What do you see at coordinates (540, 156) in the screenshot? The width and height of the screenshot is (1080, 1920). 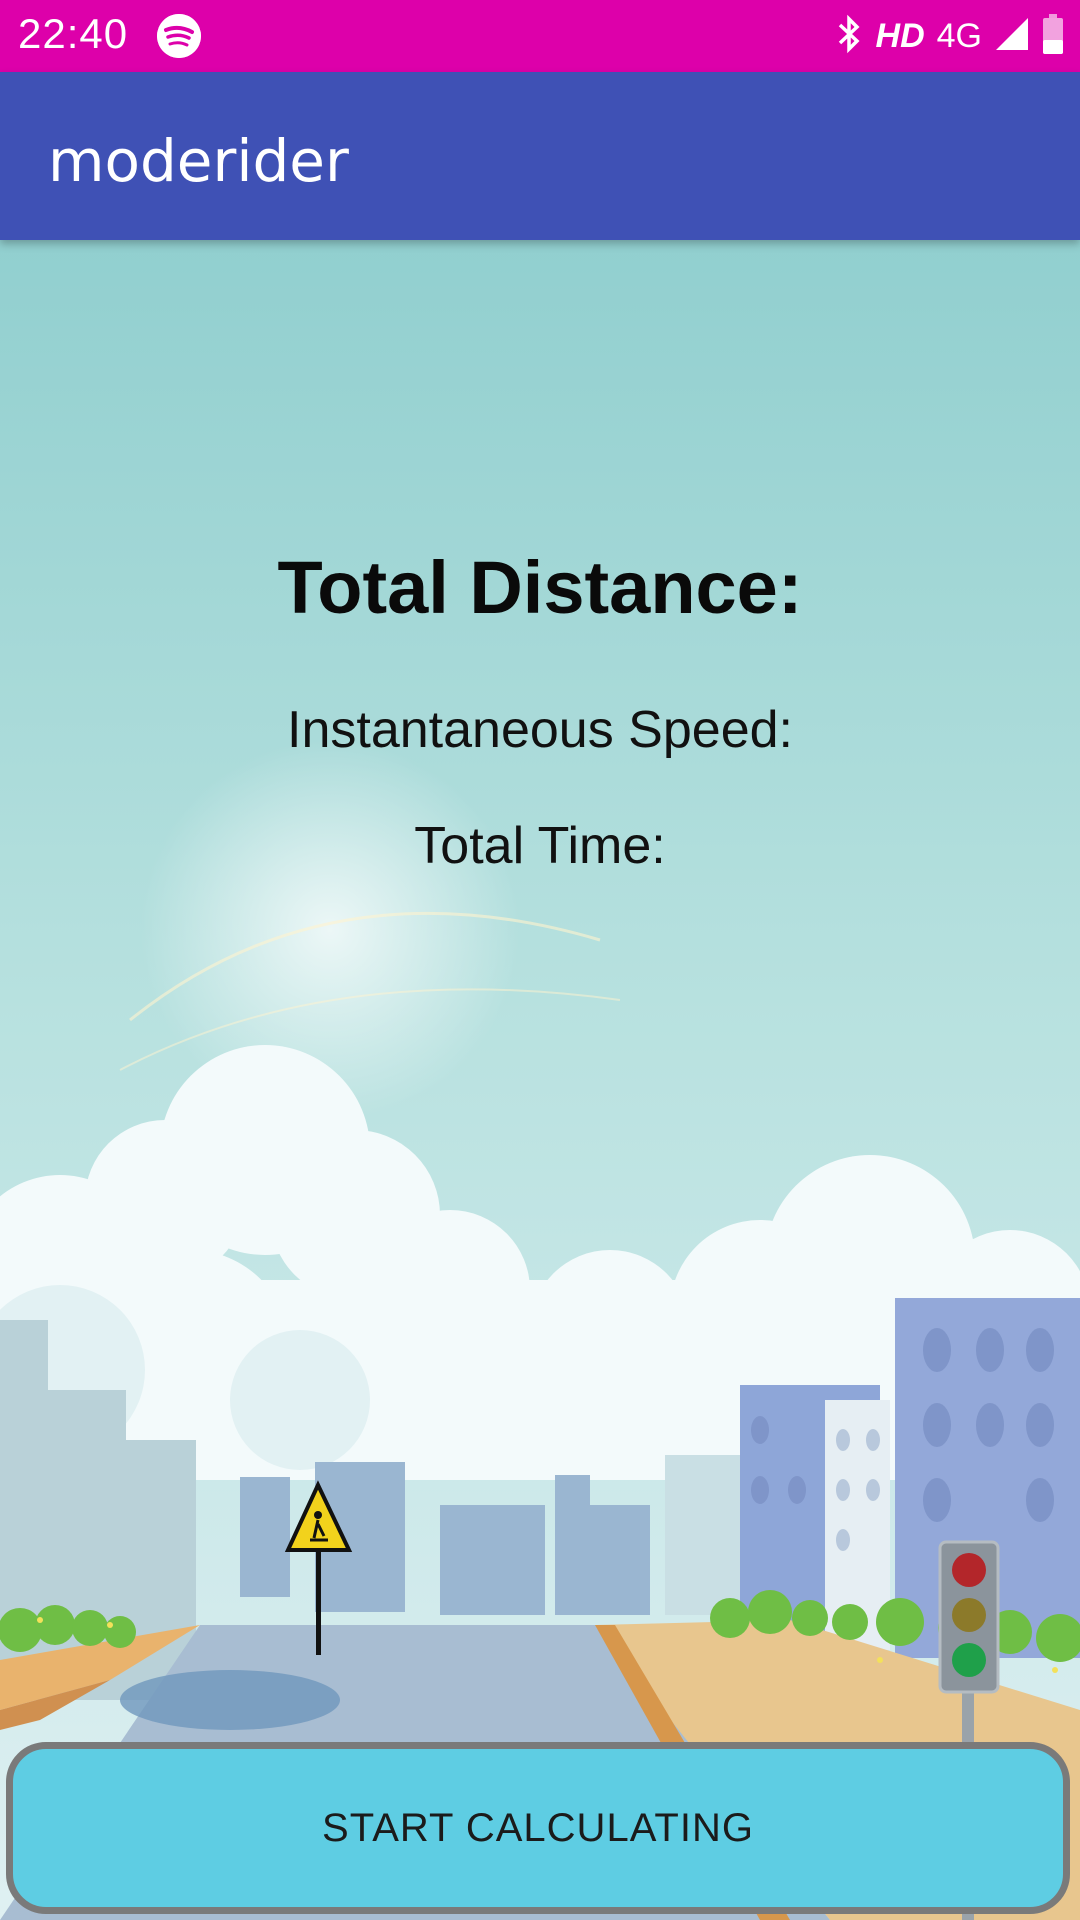 I see `app-bar: moderider` at bounding box center [540, 156].